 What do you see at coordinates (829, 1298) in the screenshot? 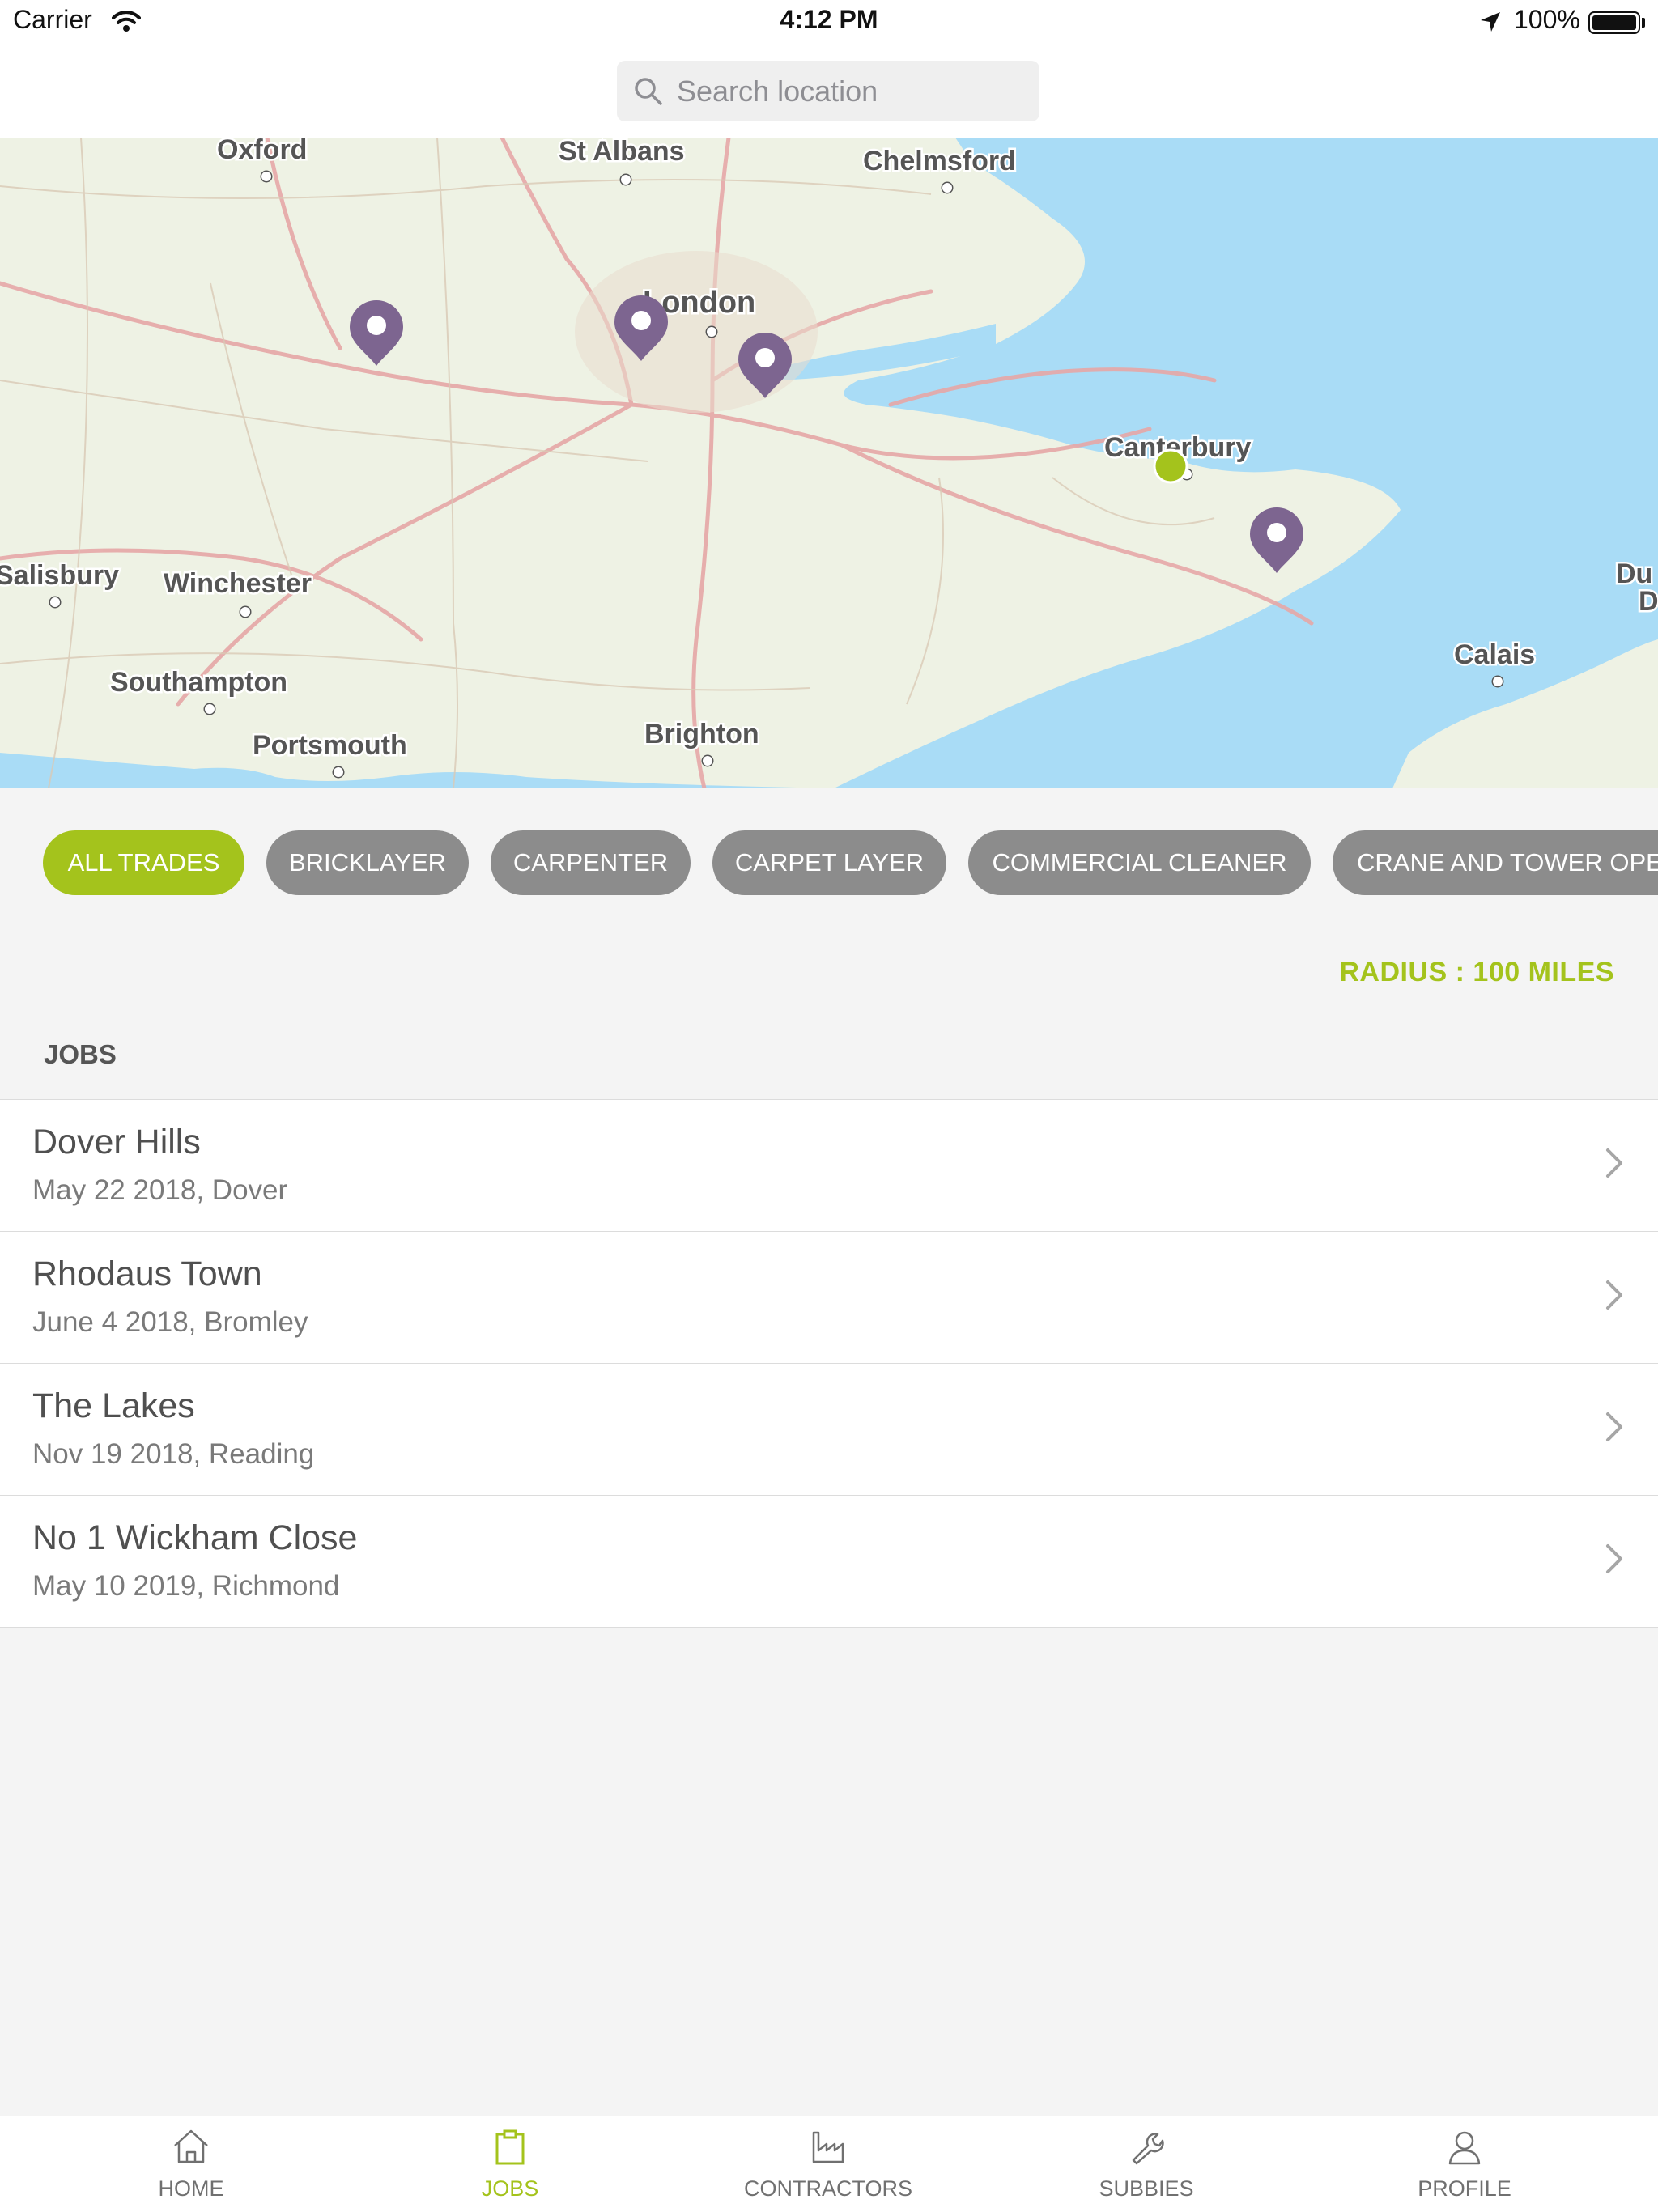
I see `job-row: Rhodaus Town June 4 2018, Bromley` at bounding box center [829, 1298].